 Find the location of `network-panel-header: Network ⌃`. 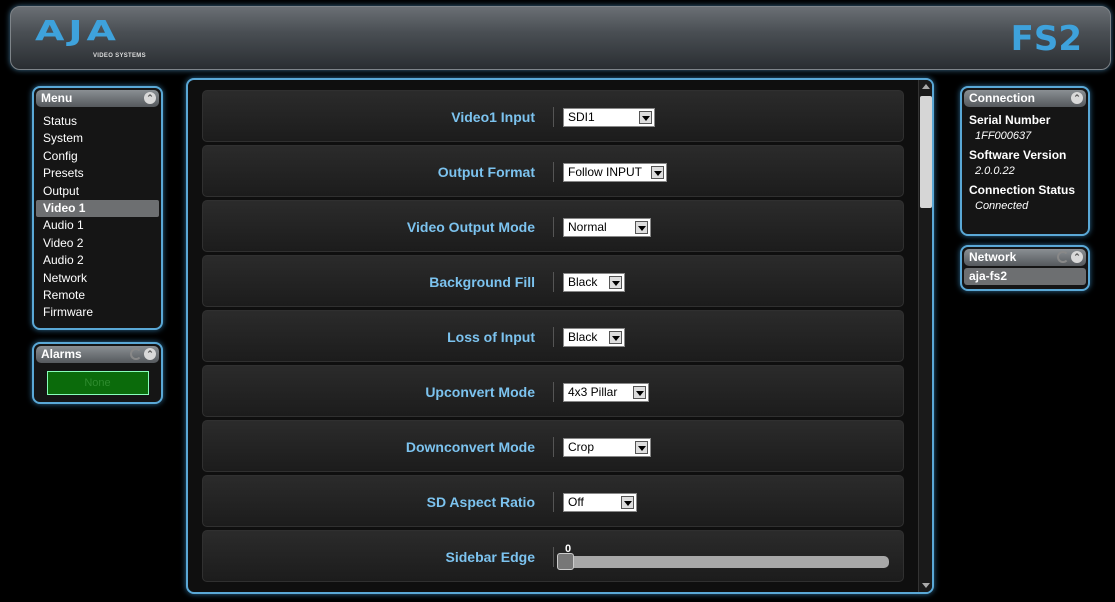

network-panel-header: Network ⌃ is located at coordinates (1025, 257).